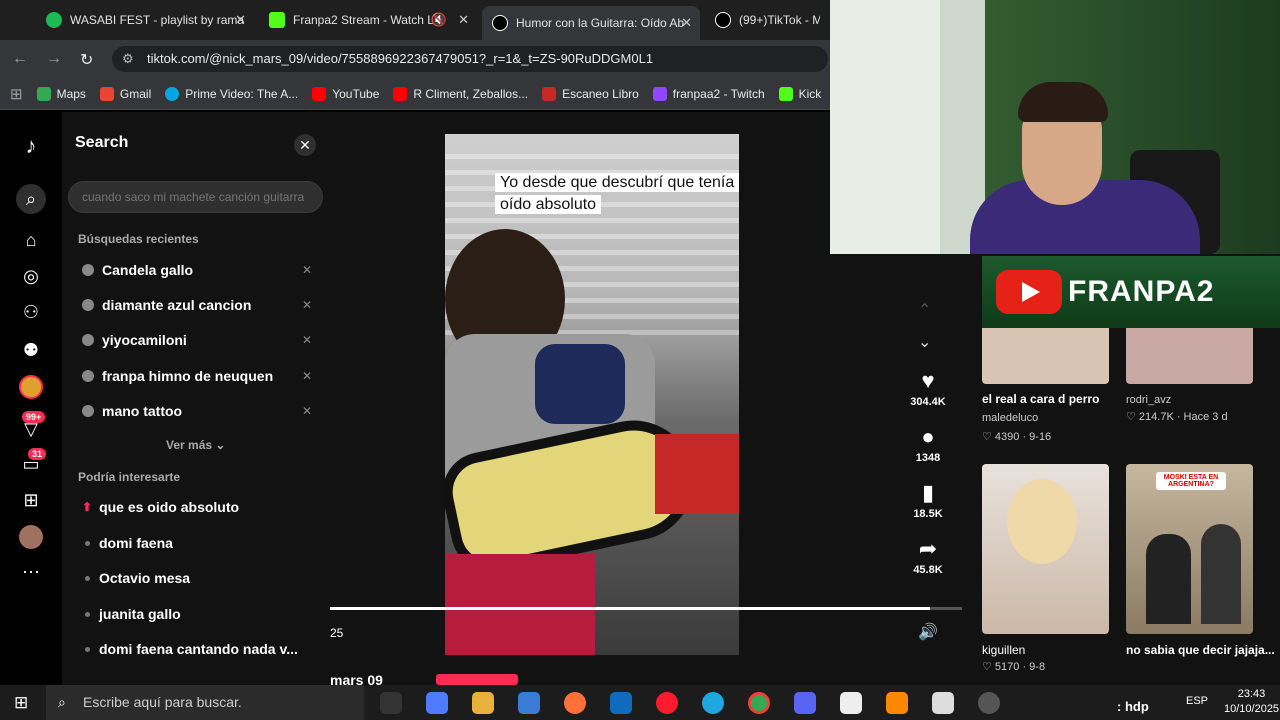 This screenshot has height=720, width=1280. I want to click on firefox-icon, so click(575, 703).